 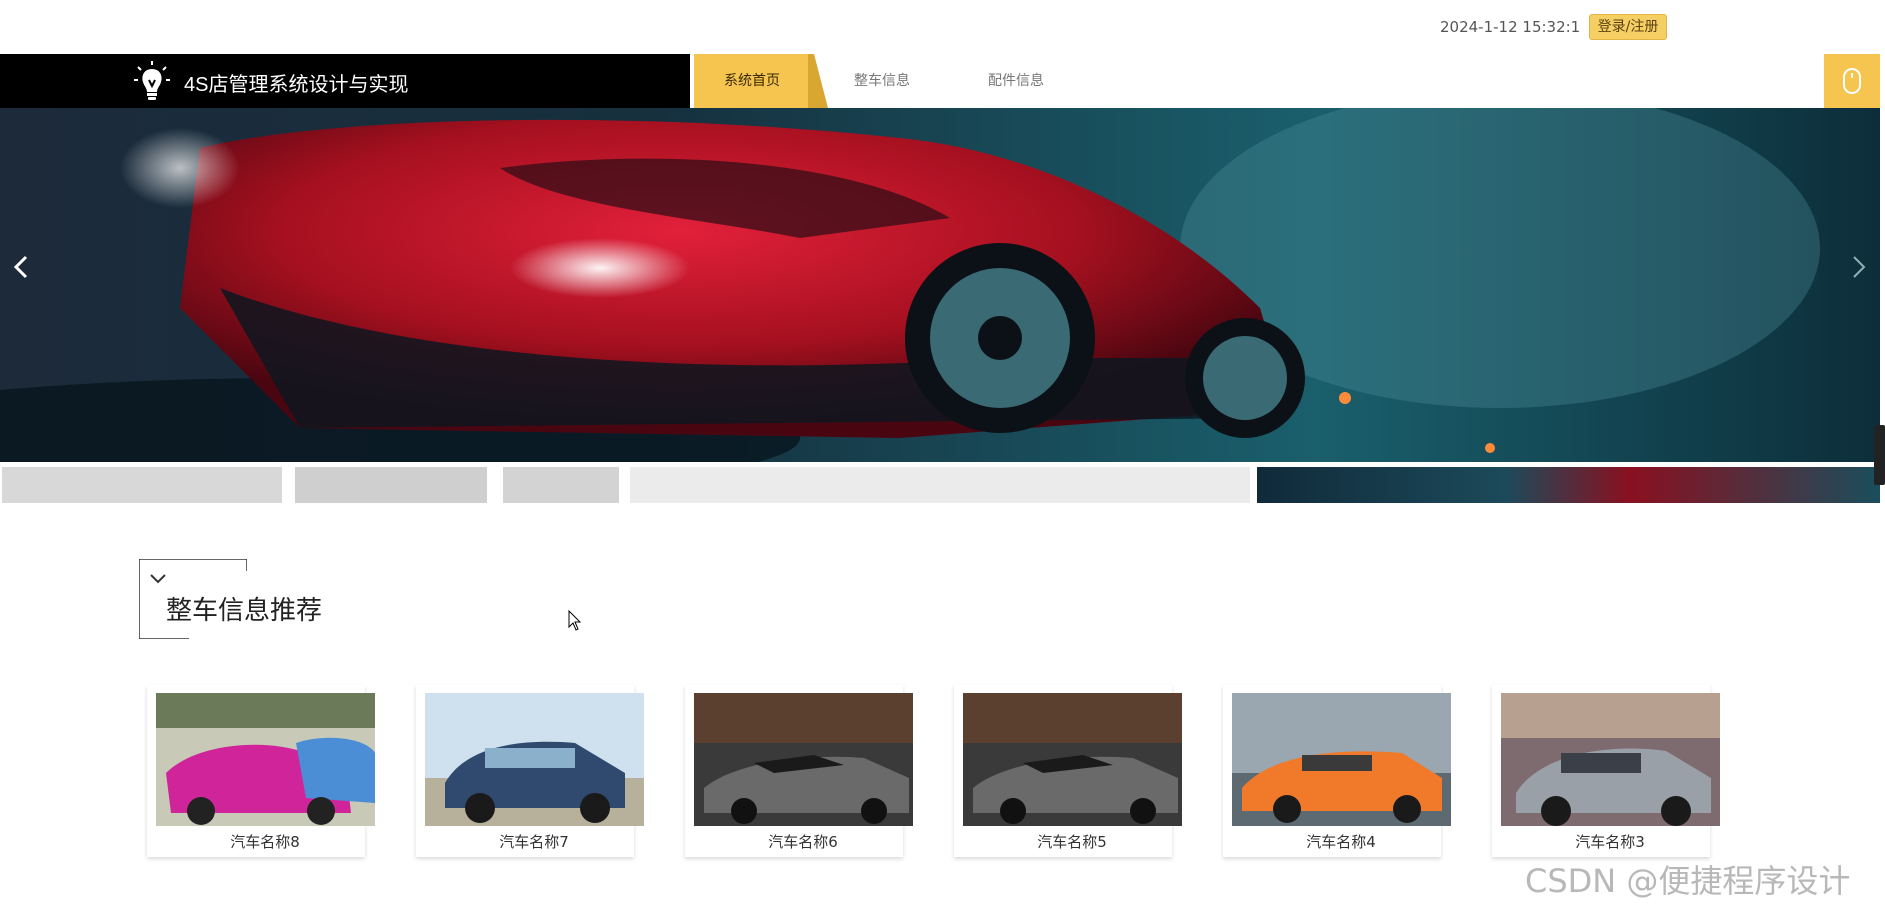 I want to click on page-scrollbar-thumb, so click(x=1879, y=455).